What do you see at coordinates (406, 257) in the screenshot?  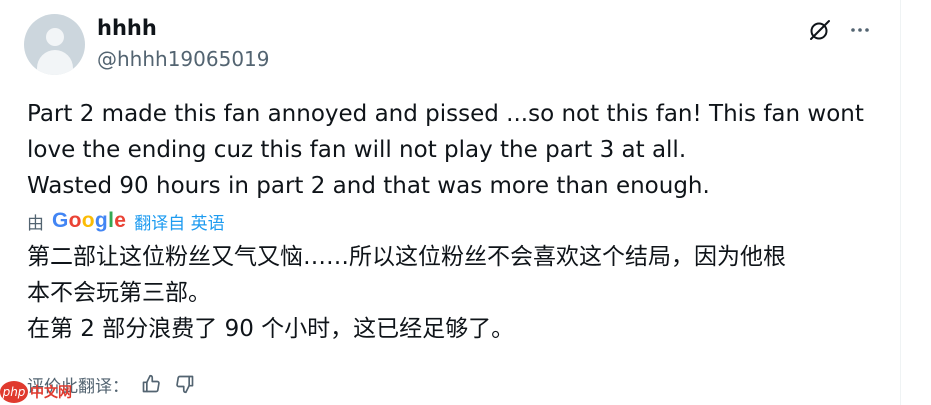 I see `translated-line: 第二部让这位粉丝又气又恼……所以这位粉丝不会喜欢这个结局，因为他根` at bounding box center [406, 257].